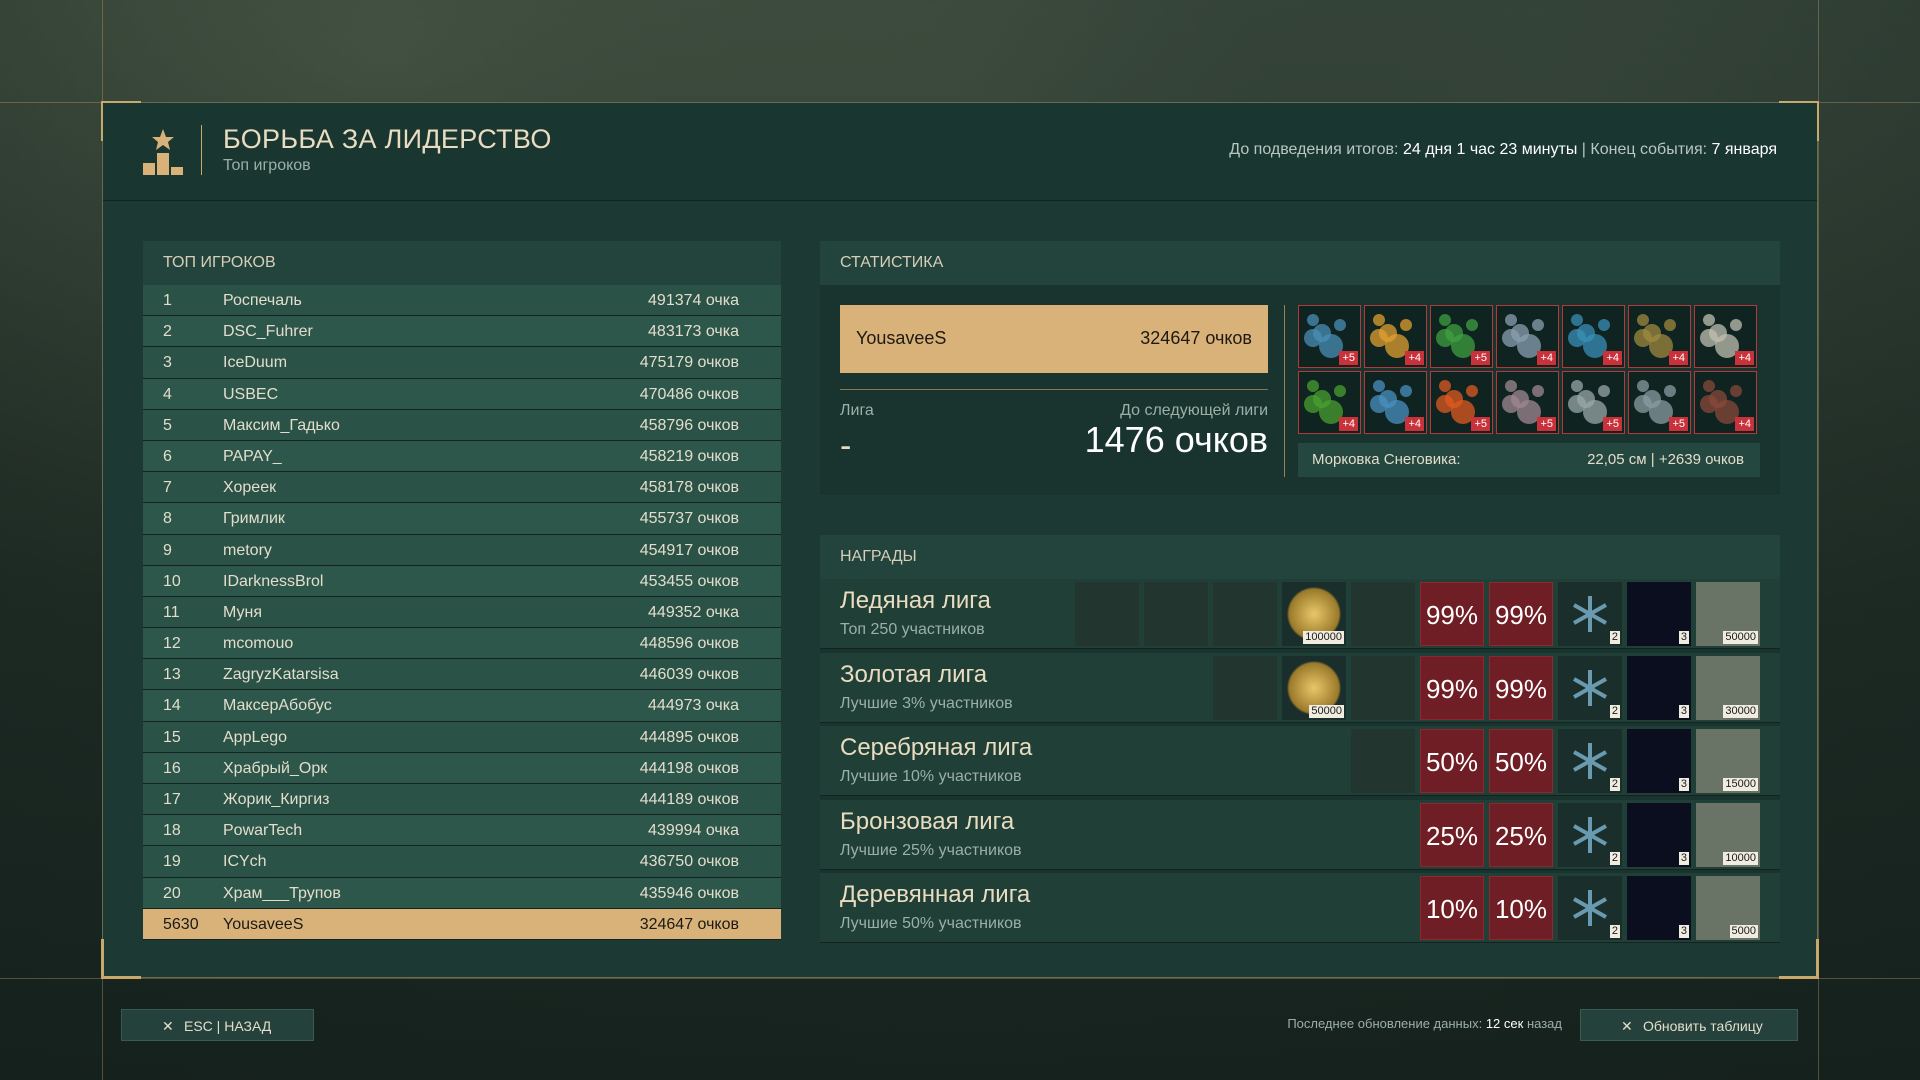 Image resolution: width=1920 pixels, height=1080 pixels. I want to click on device-icon, so click(1176, 614).